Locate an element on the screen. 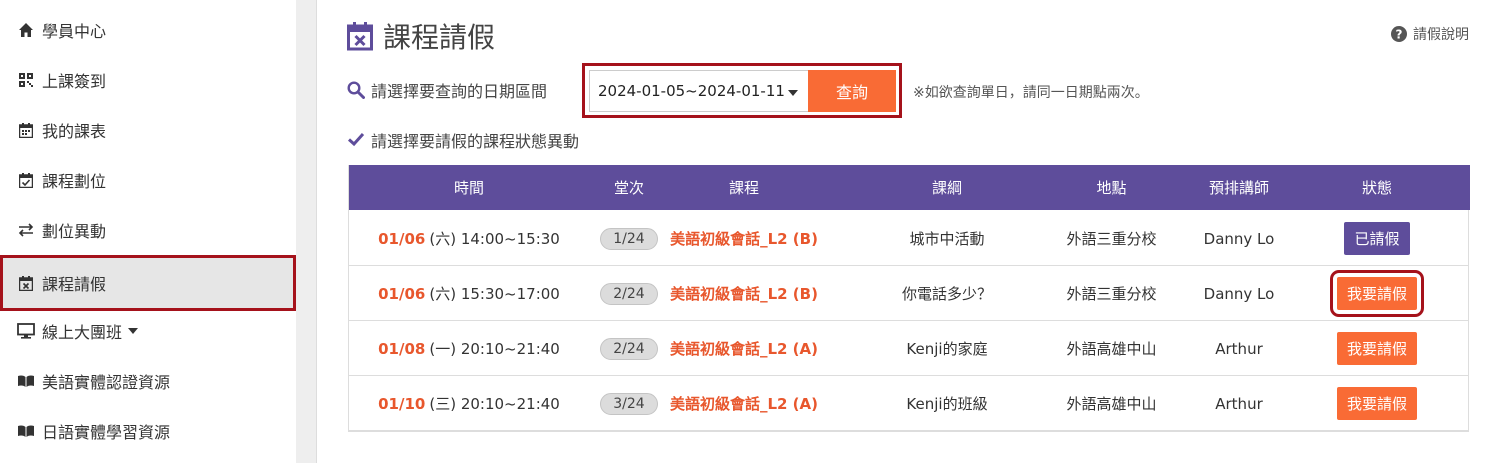  date-search-box: 2024-01-05~2024-01-11 查詢 is located at coordinates (742, 90).